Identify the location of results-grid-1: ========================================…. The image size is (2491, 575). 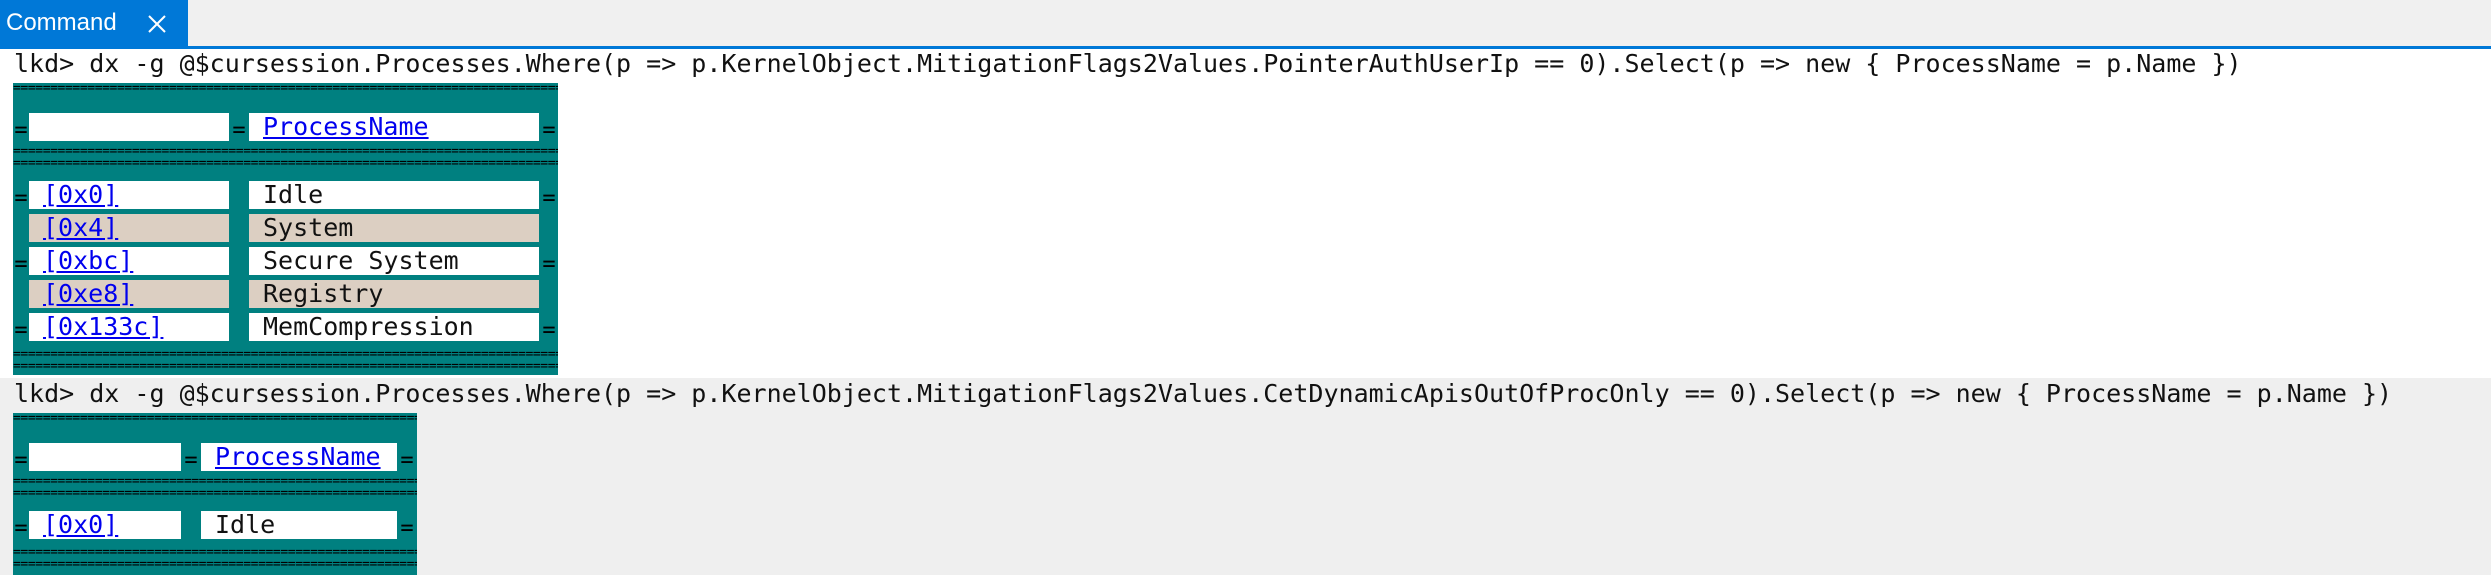
(285, 229).